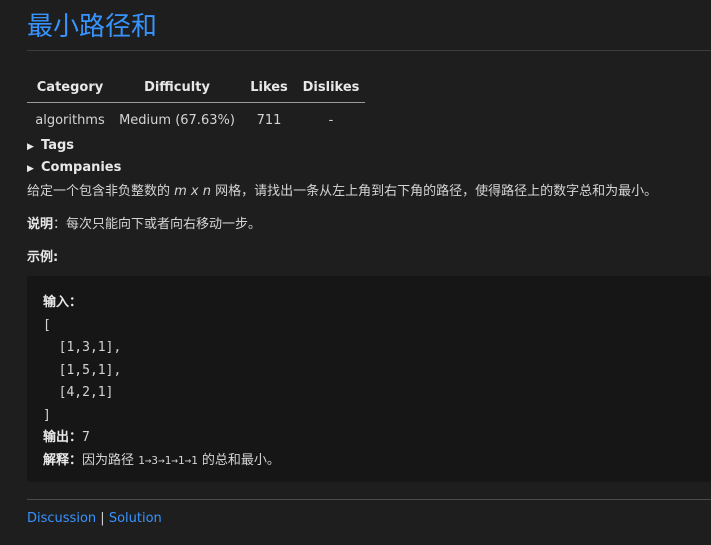 The height and width of the screenshot is (545, 711). I want to click on cell-difficulty: Medium (67.63%), so click(177, 120).